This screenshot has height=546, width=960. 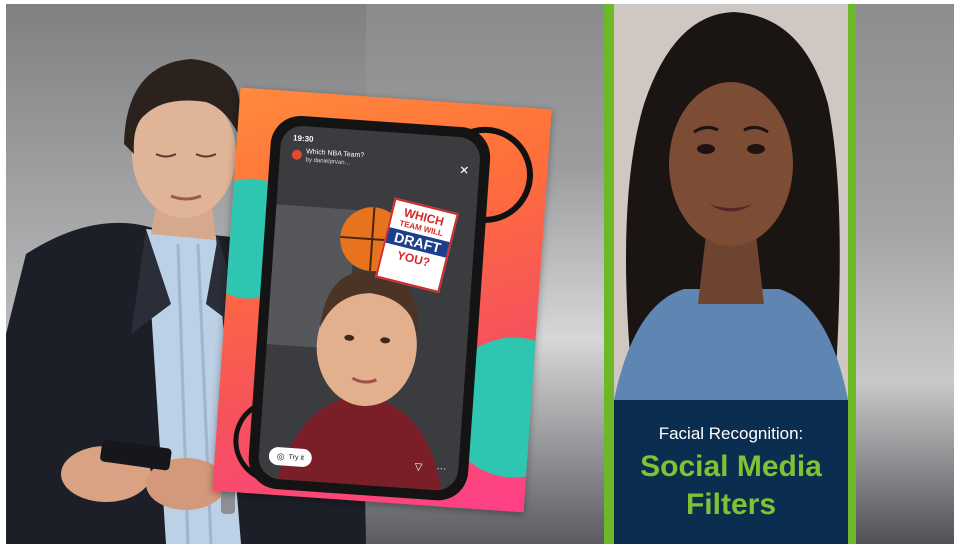 I want to click on caption-subtitle: Facial Recognition:, so click(x=731, y=433).